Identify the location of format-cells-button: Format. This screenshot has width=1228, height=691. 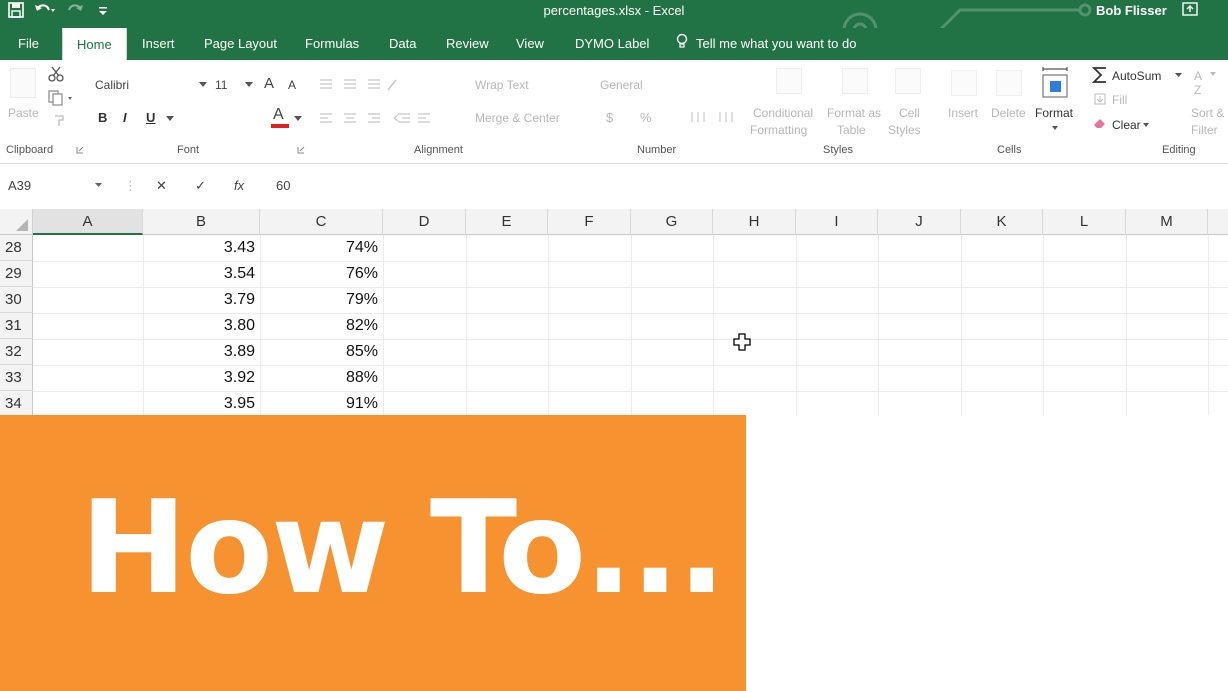
(1054, 113).